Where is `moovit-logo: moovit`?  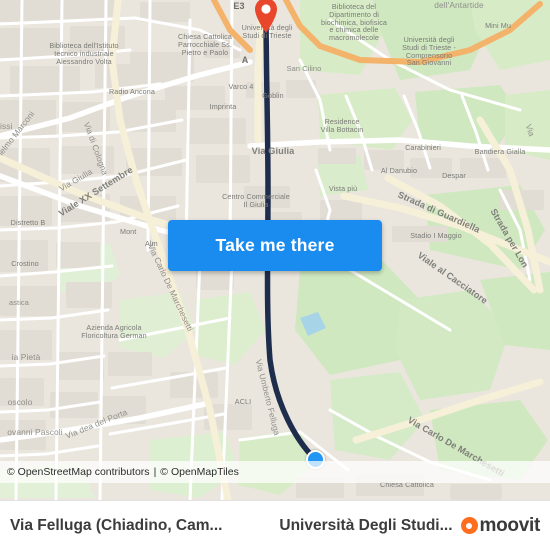
moovit-logo: moovit is located at coordinates (500, 525).